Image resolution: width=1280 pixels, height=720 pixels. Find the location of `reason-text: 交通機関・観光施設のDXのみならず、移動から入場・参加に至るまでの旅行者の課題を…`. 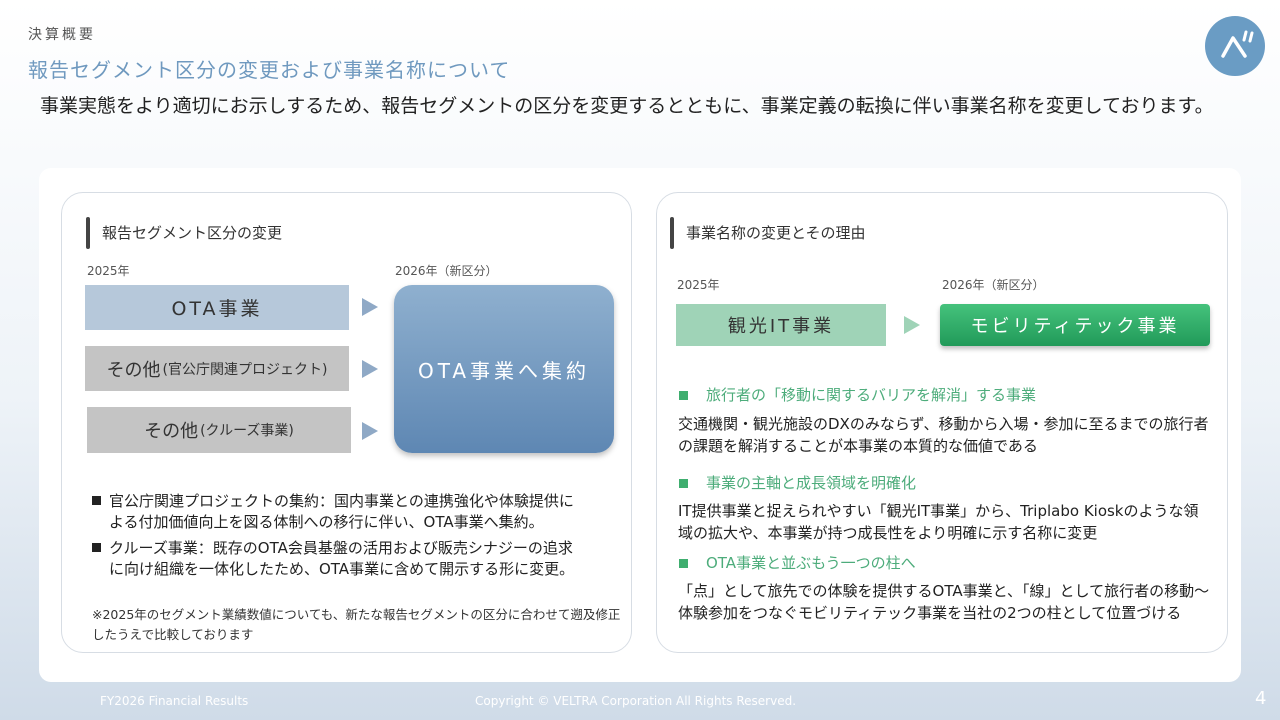

reason-text: 交通機関・観光施設のDXのみならず、移動から入場・参加に至るまでの旅行者の課題を… is located at coordinates (943, 435).